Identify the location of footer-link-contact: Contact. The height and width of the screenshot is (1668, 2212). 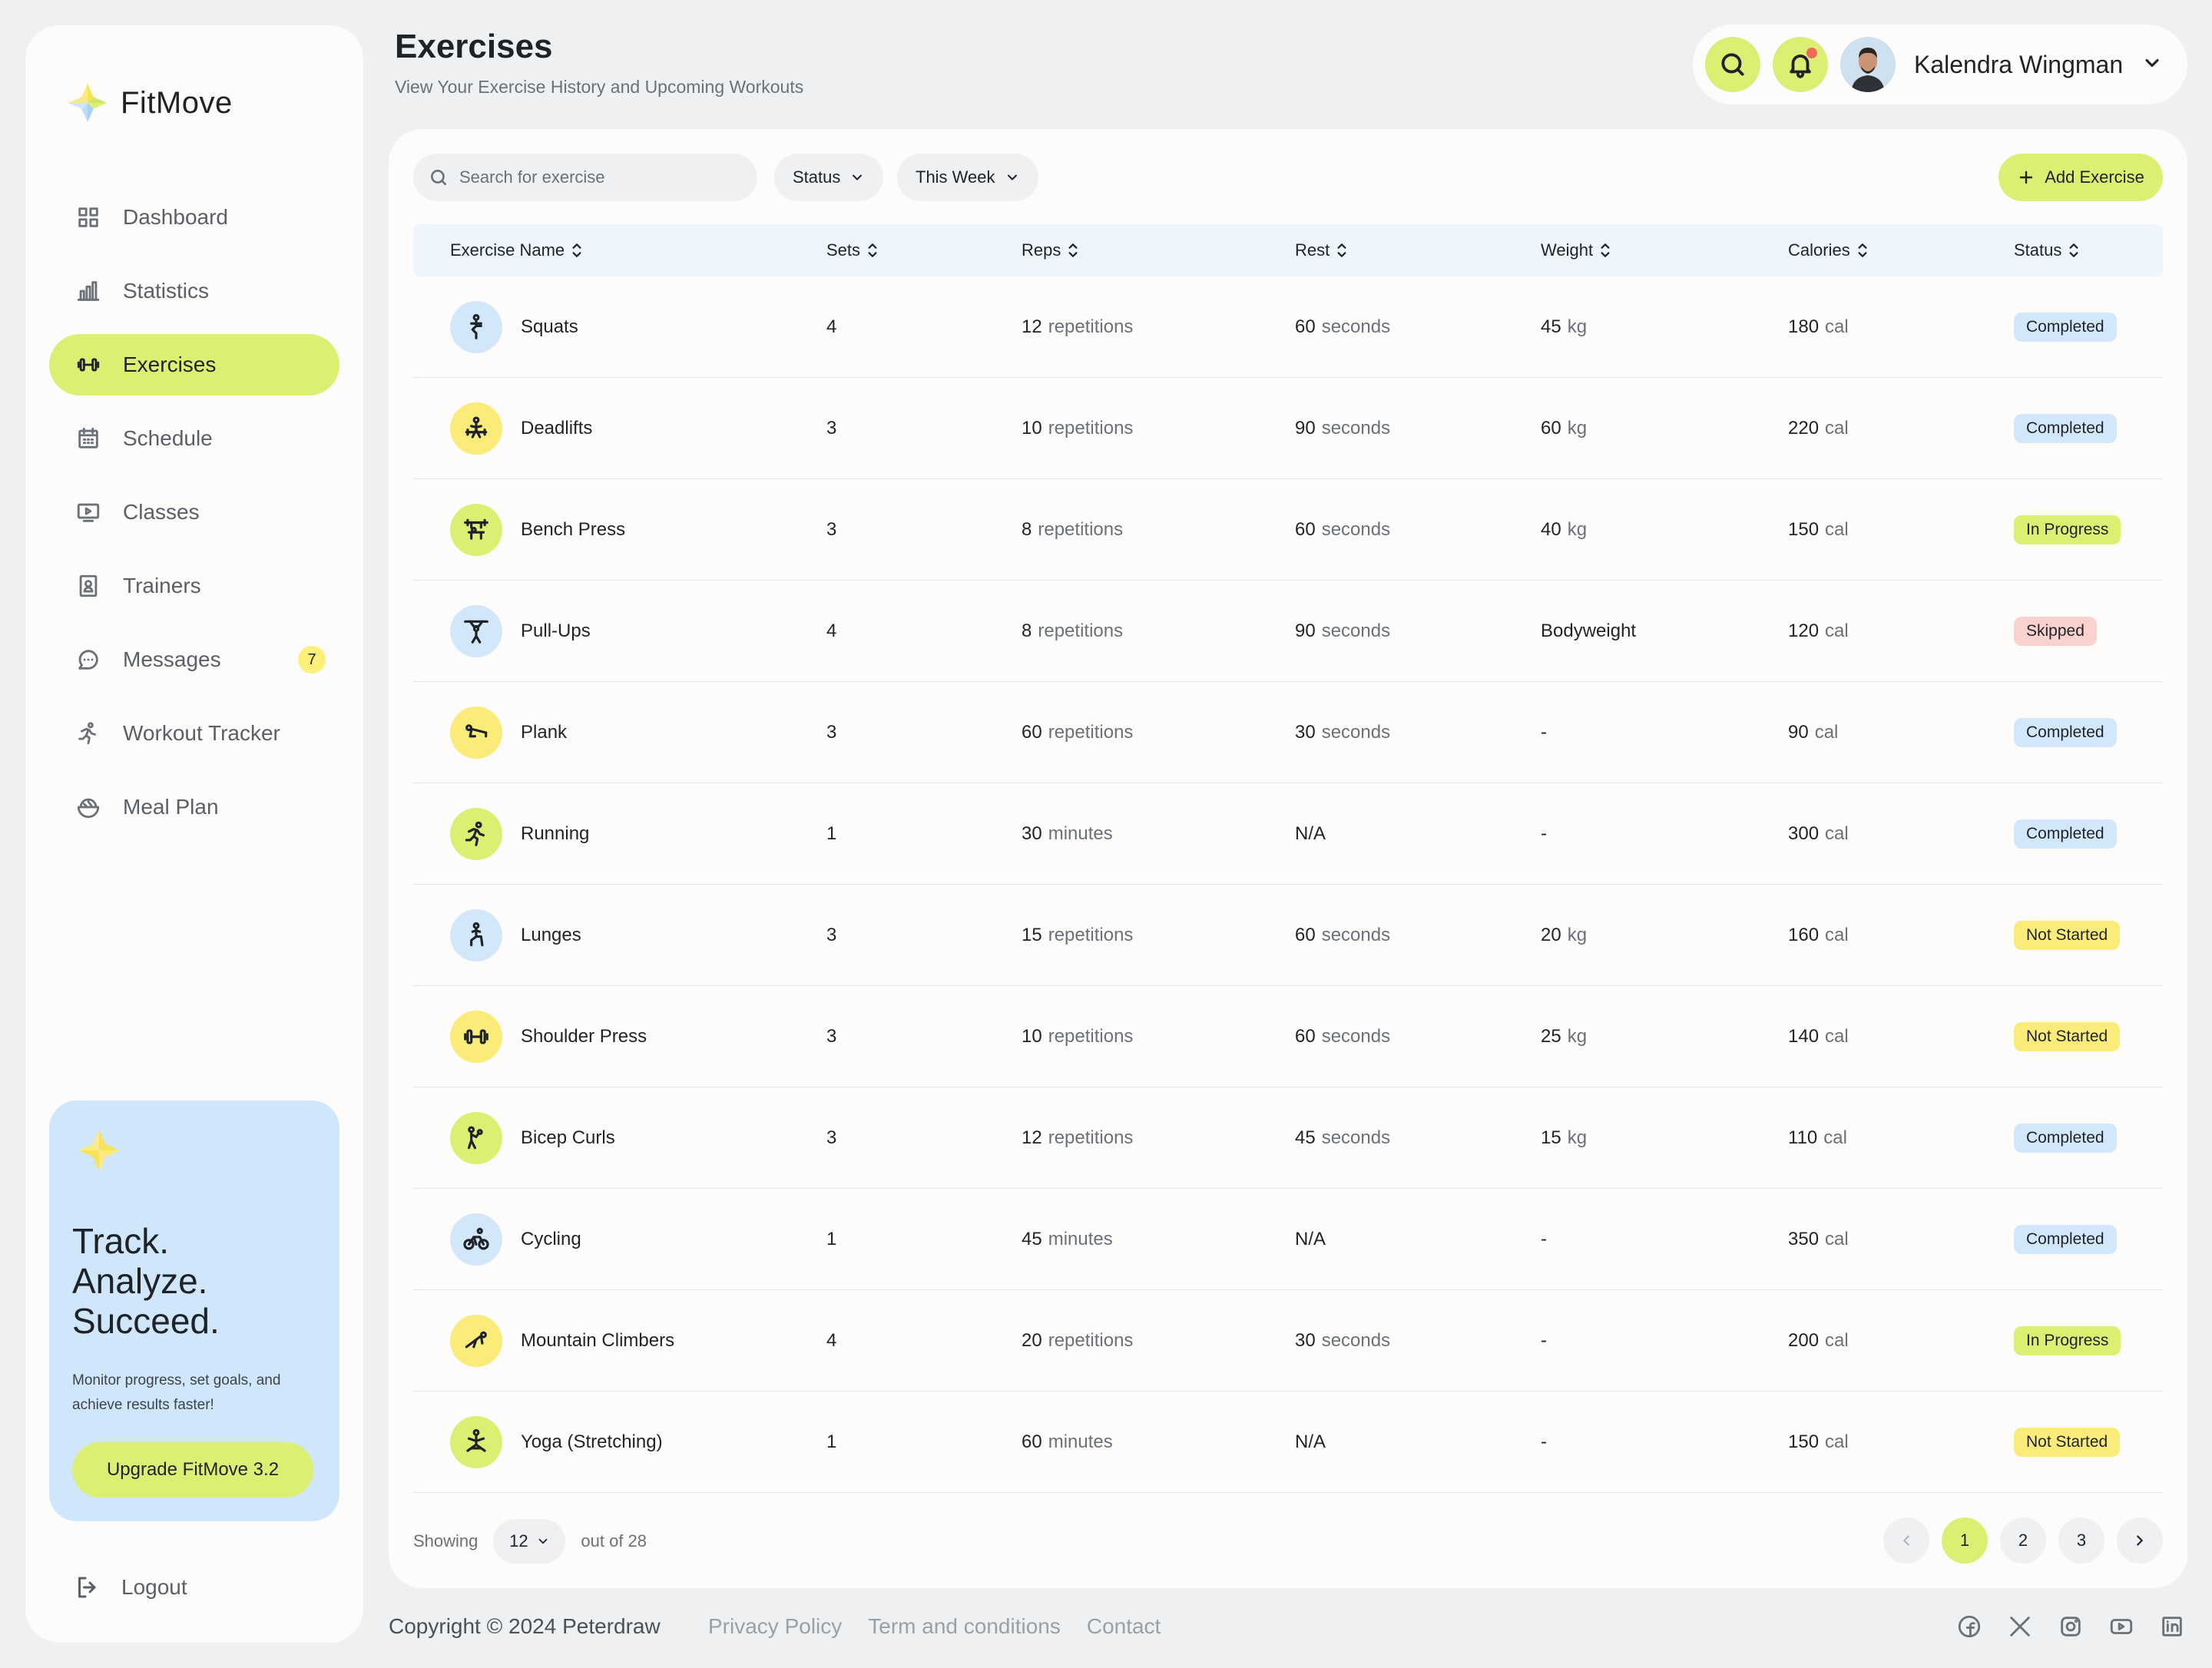
(1124, 1626).